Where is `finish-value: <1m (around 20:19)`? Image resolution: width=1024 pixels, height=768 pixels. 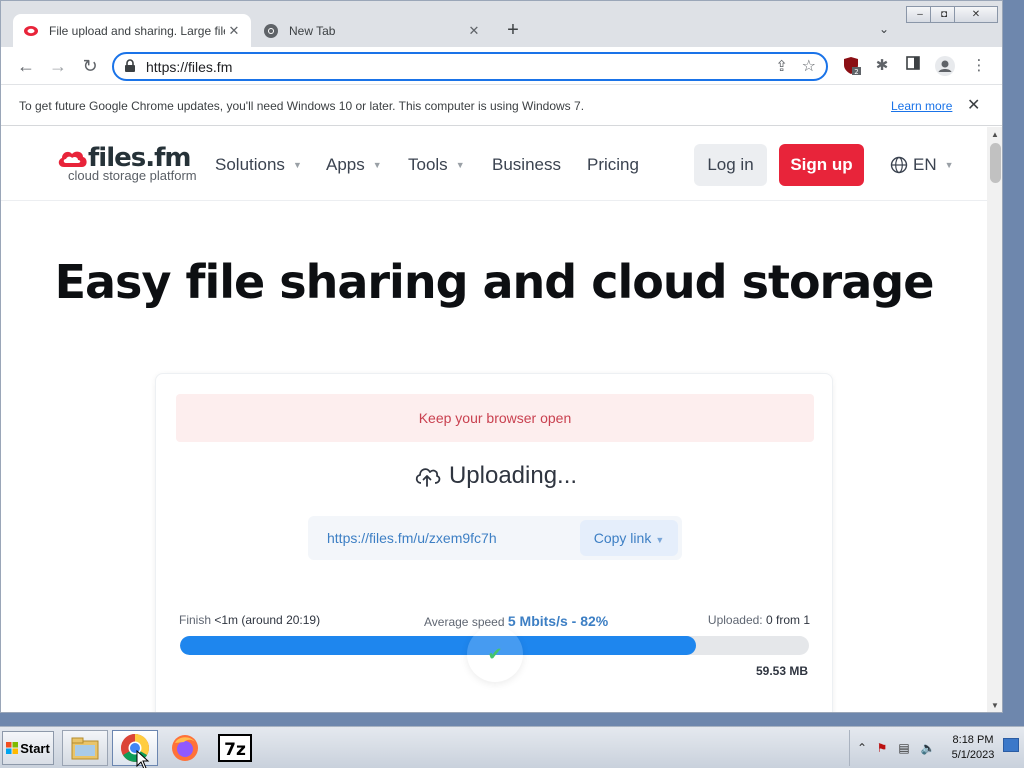
finish-value: <1m (around 20:19) is located at coordinates (267, 620).